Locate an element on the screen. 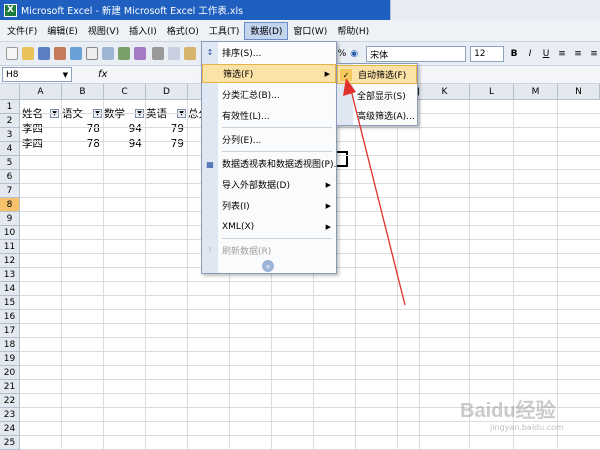 The image size is (600, 450). watermark: Baidu经验 jingyan.baidu.com is located at coordinates (527, 416).